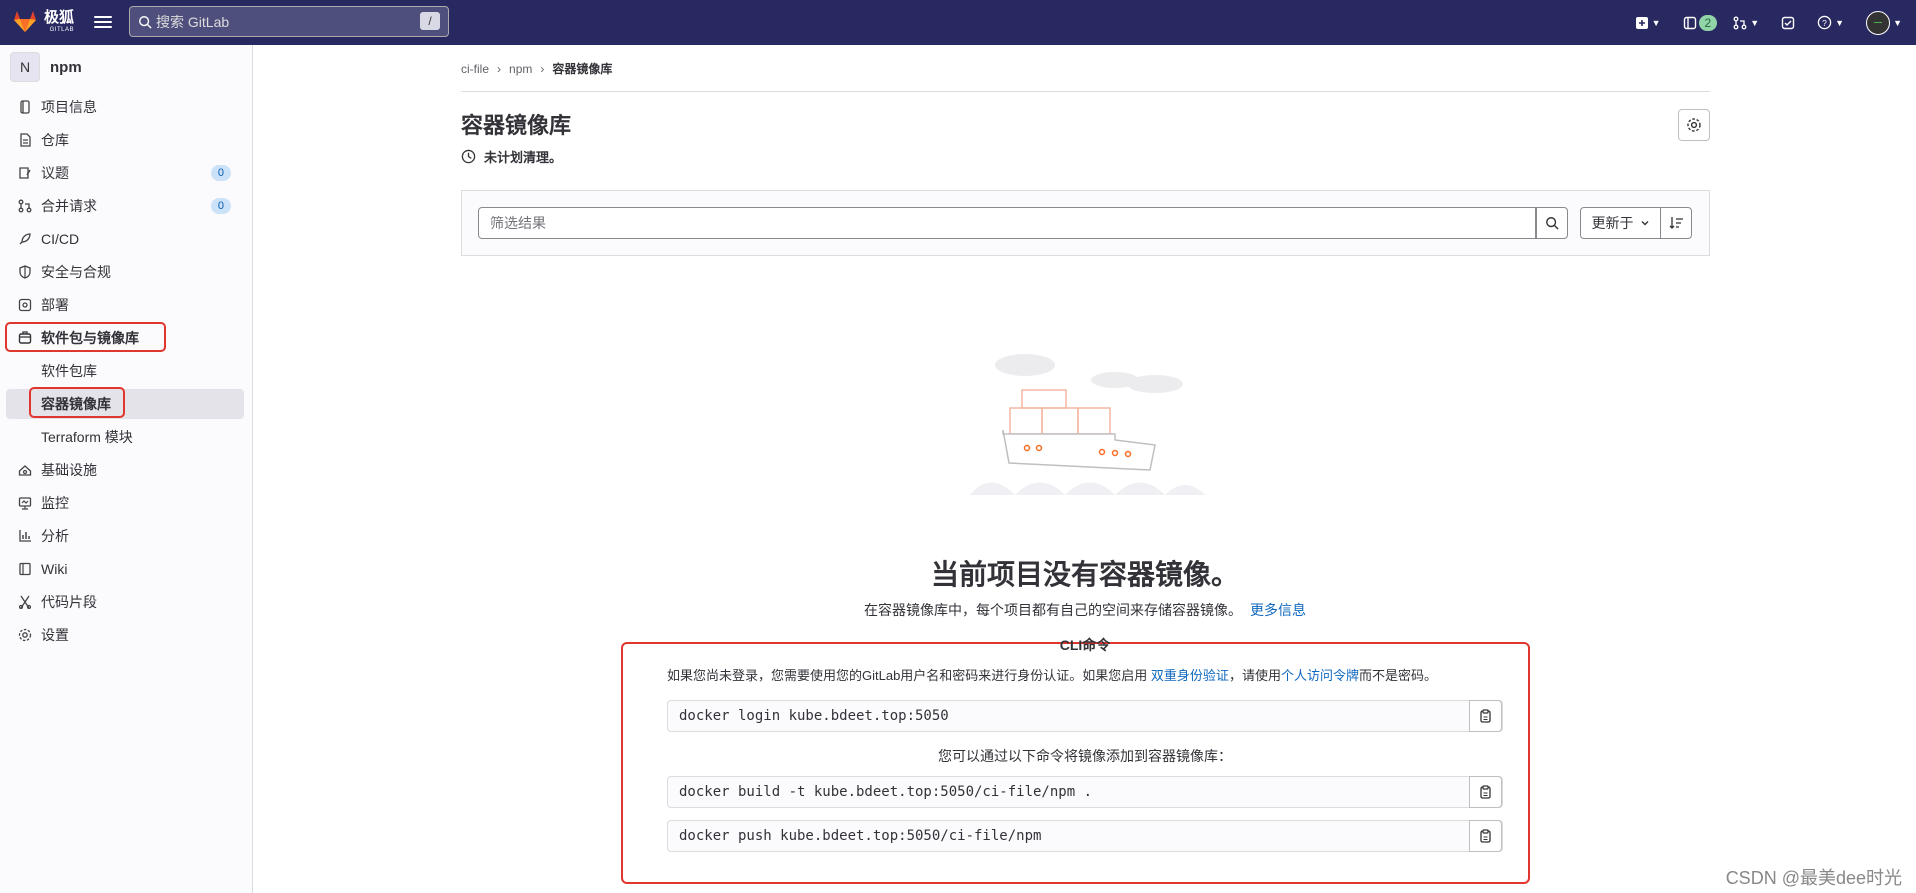 This screenshot has height=893, width=1916. Describe the element at coordinates (25, 305) in the screenshot. I see `deploy-icon` at that location.